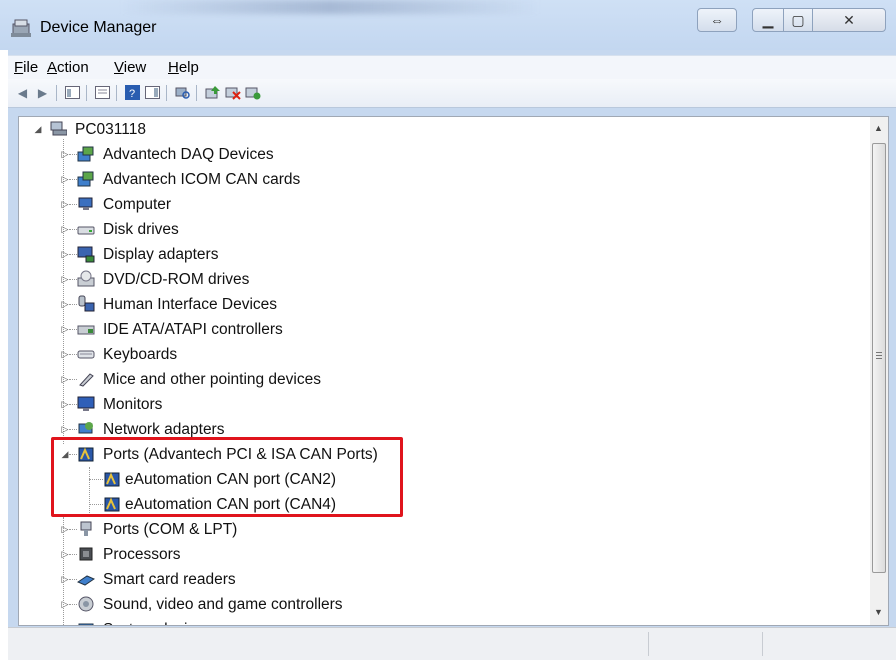 The width and height of the screenshot is (896, 660). Describe the element at coordinates (21, 28) in the screenshot. I see `device-manager-icon` at that location.